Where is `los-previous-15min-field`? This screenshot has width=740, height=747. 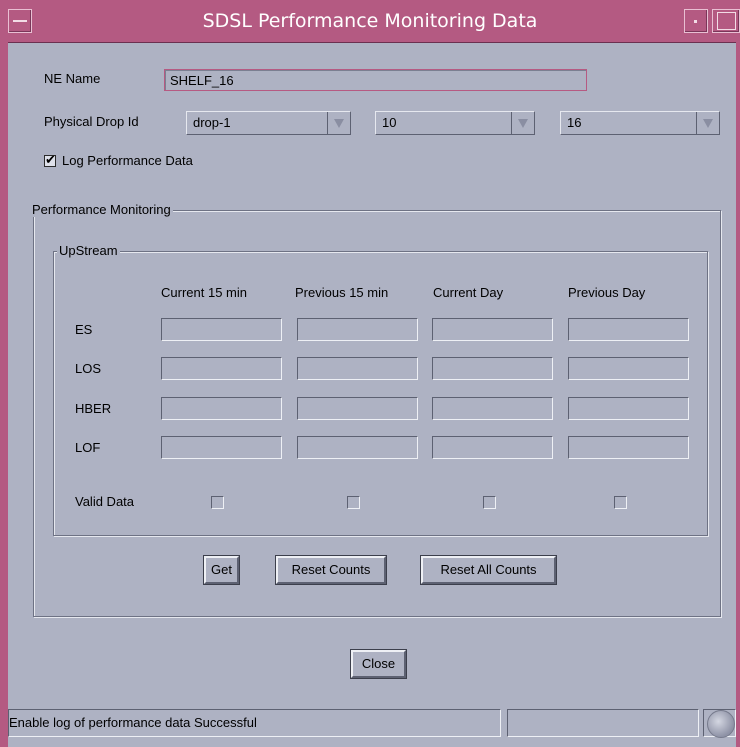 los-previous-15min-field is located at coordinates (357, 368).